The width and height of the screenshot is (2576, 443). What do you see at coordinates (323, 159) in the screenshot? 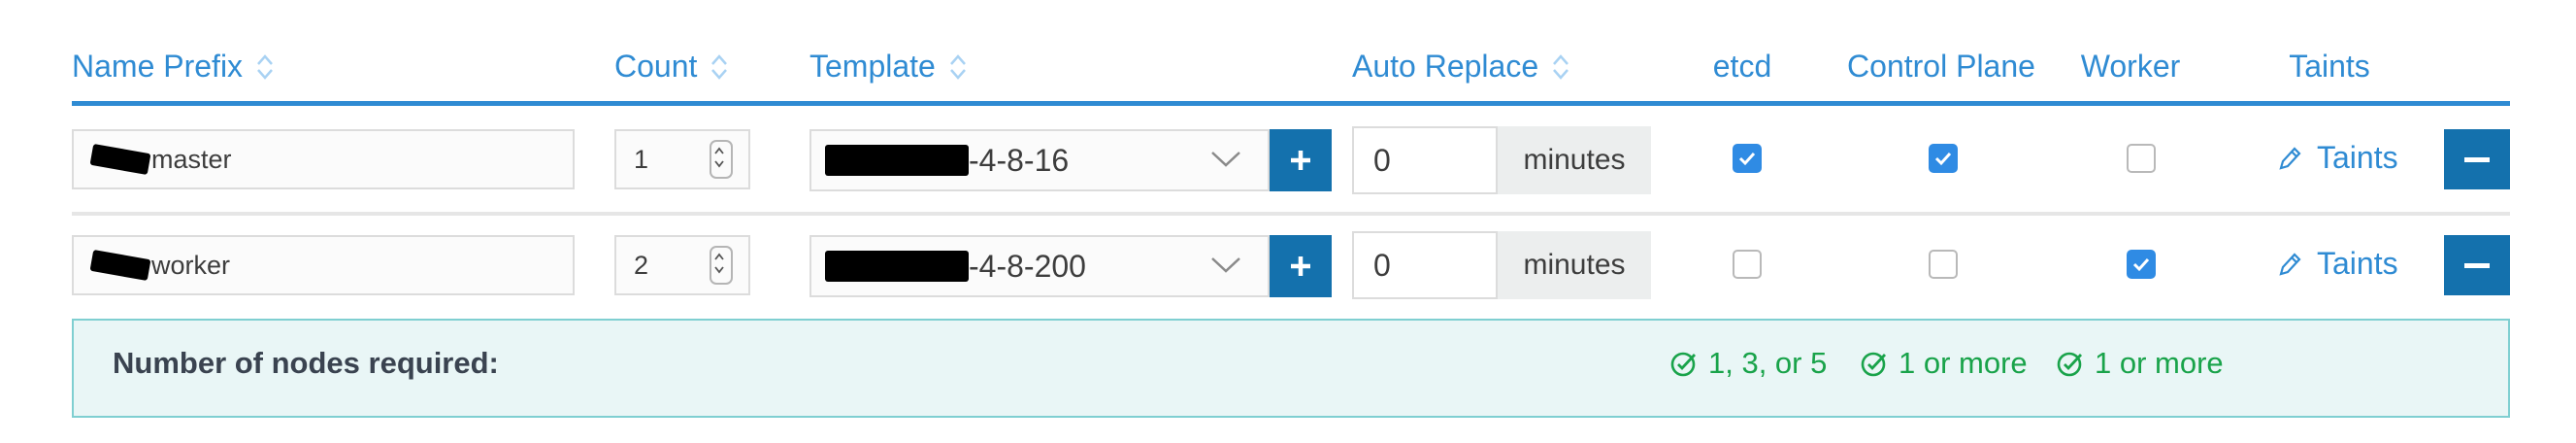
I see `name-prefix-input: master` at bounding box center [323, 159].